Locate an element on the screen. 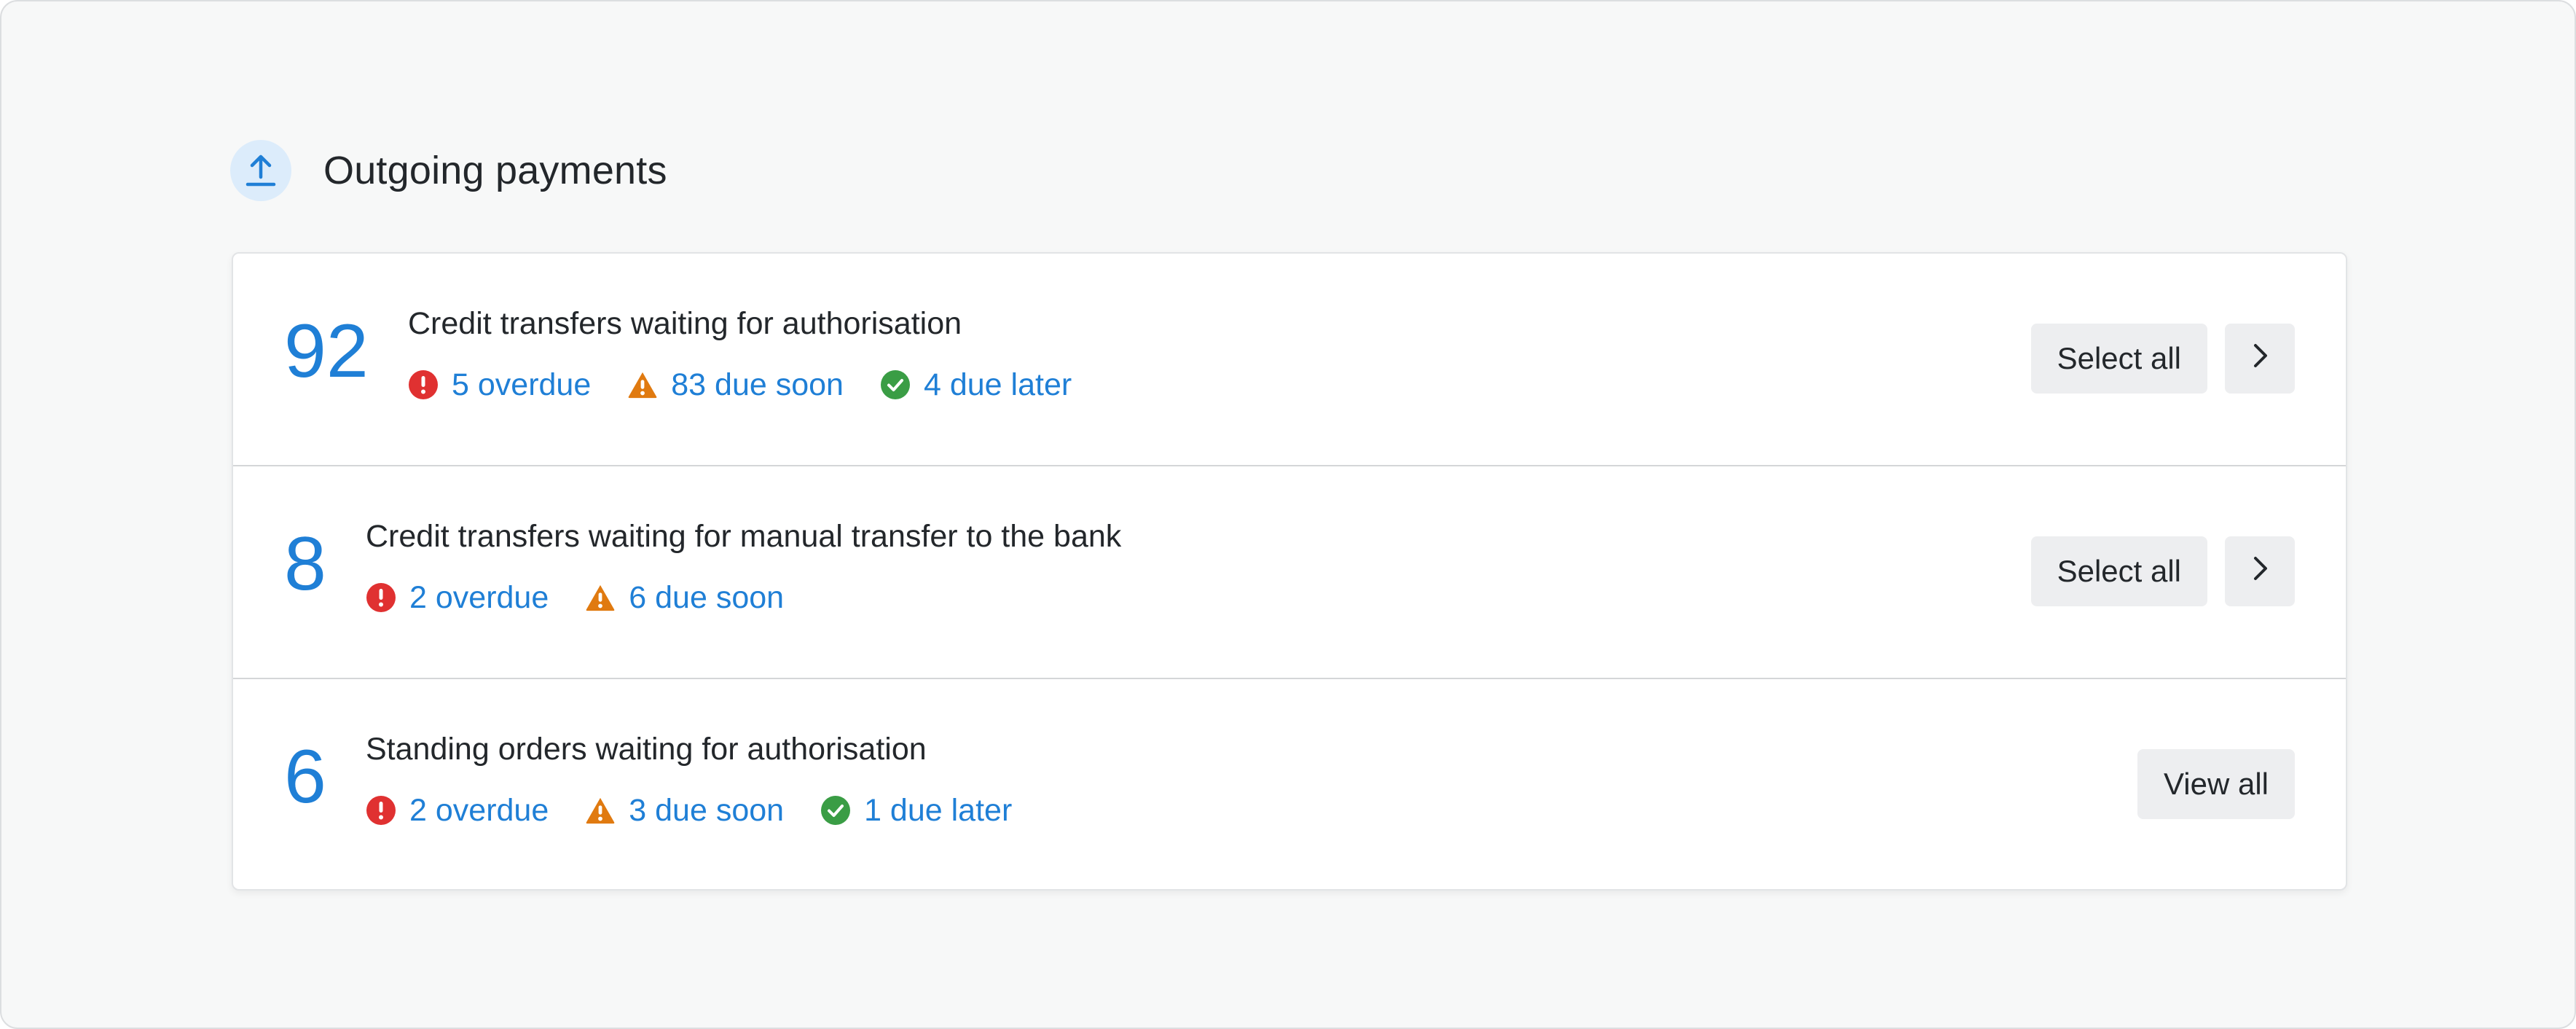  status-list: 2 overdue 3 due soon 1 due later is located at coordinates (707, 810).